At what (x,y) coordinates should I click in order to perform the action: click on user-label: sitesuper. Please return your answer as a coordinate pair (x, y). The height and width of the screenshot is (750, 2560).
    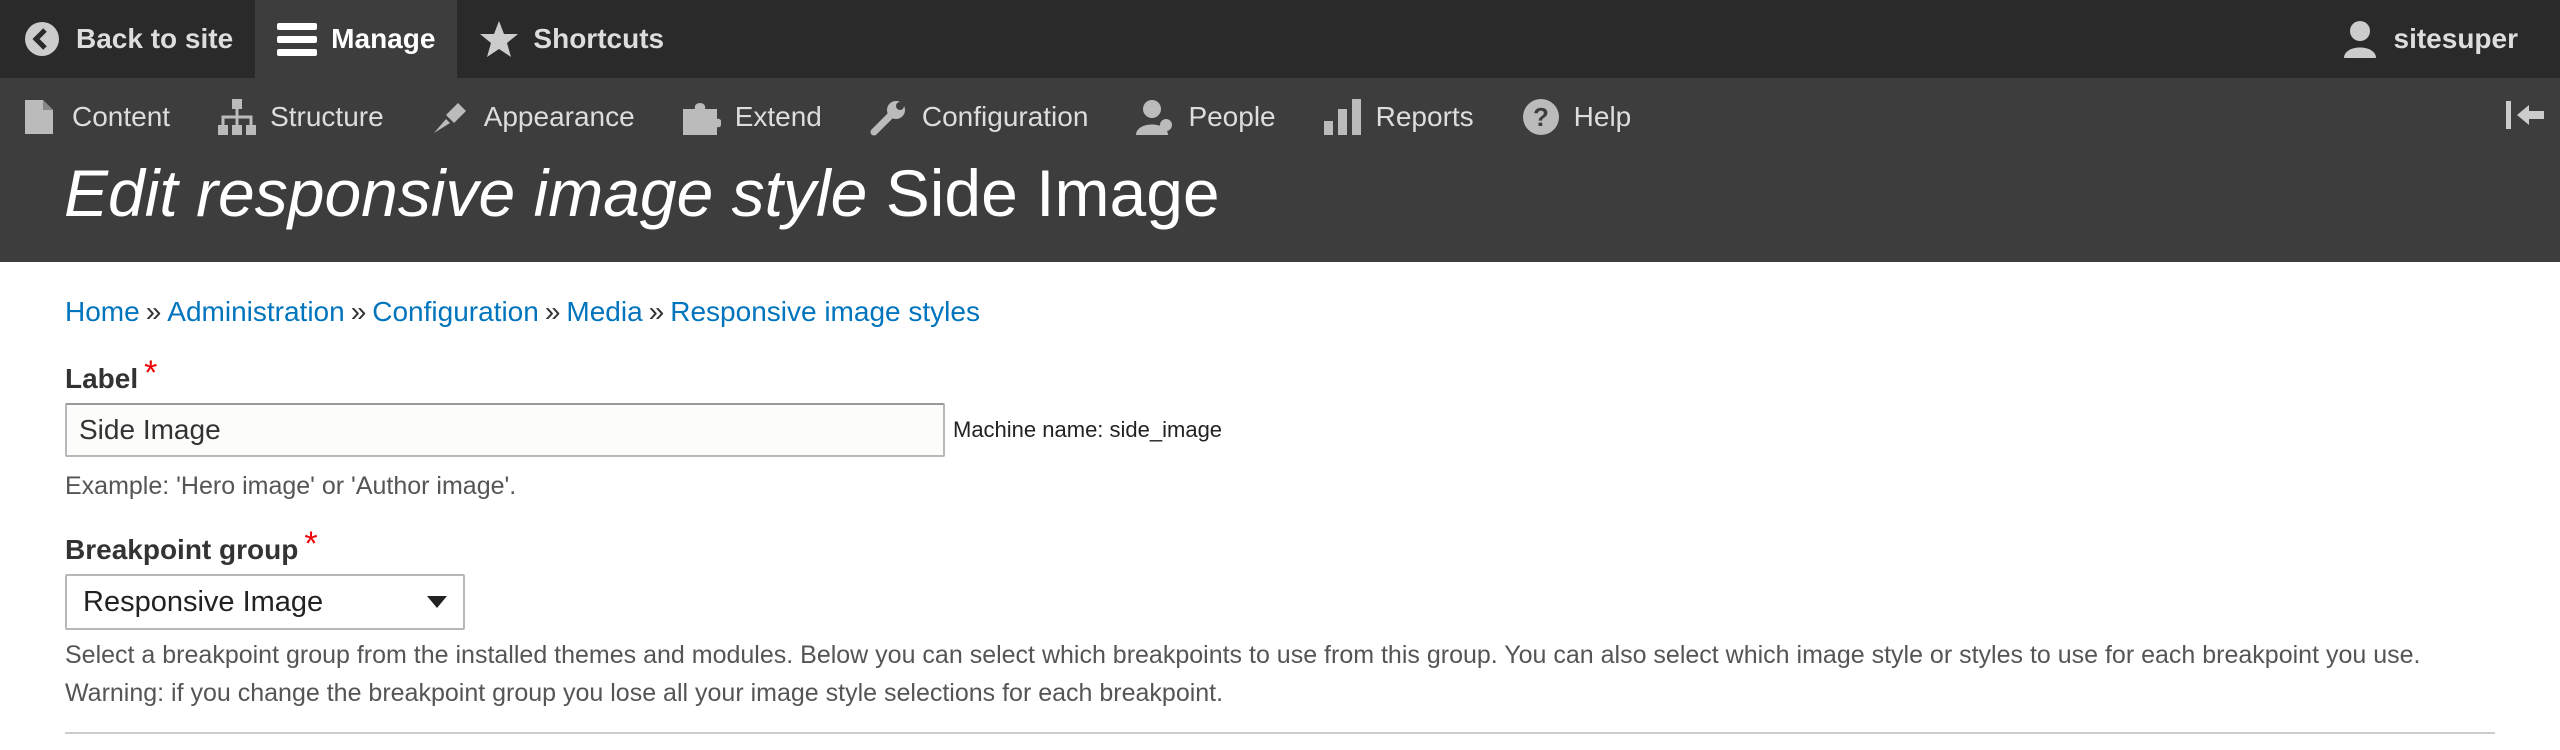
    Looking at the image, I should click on (2456, 38).